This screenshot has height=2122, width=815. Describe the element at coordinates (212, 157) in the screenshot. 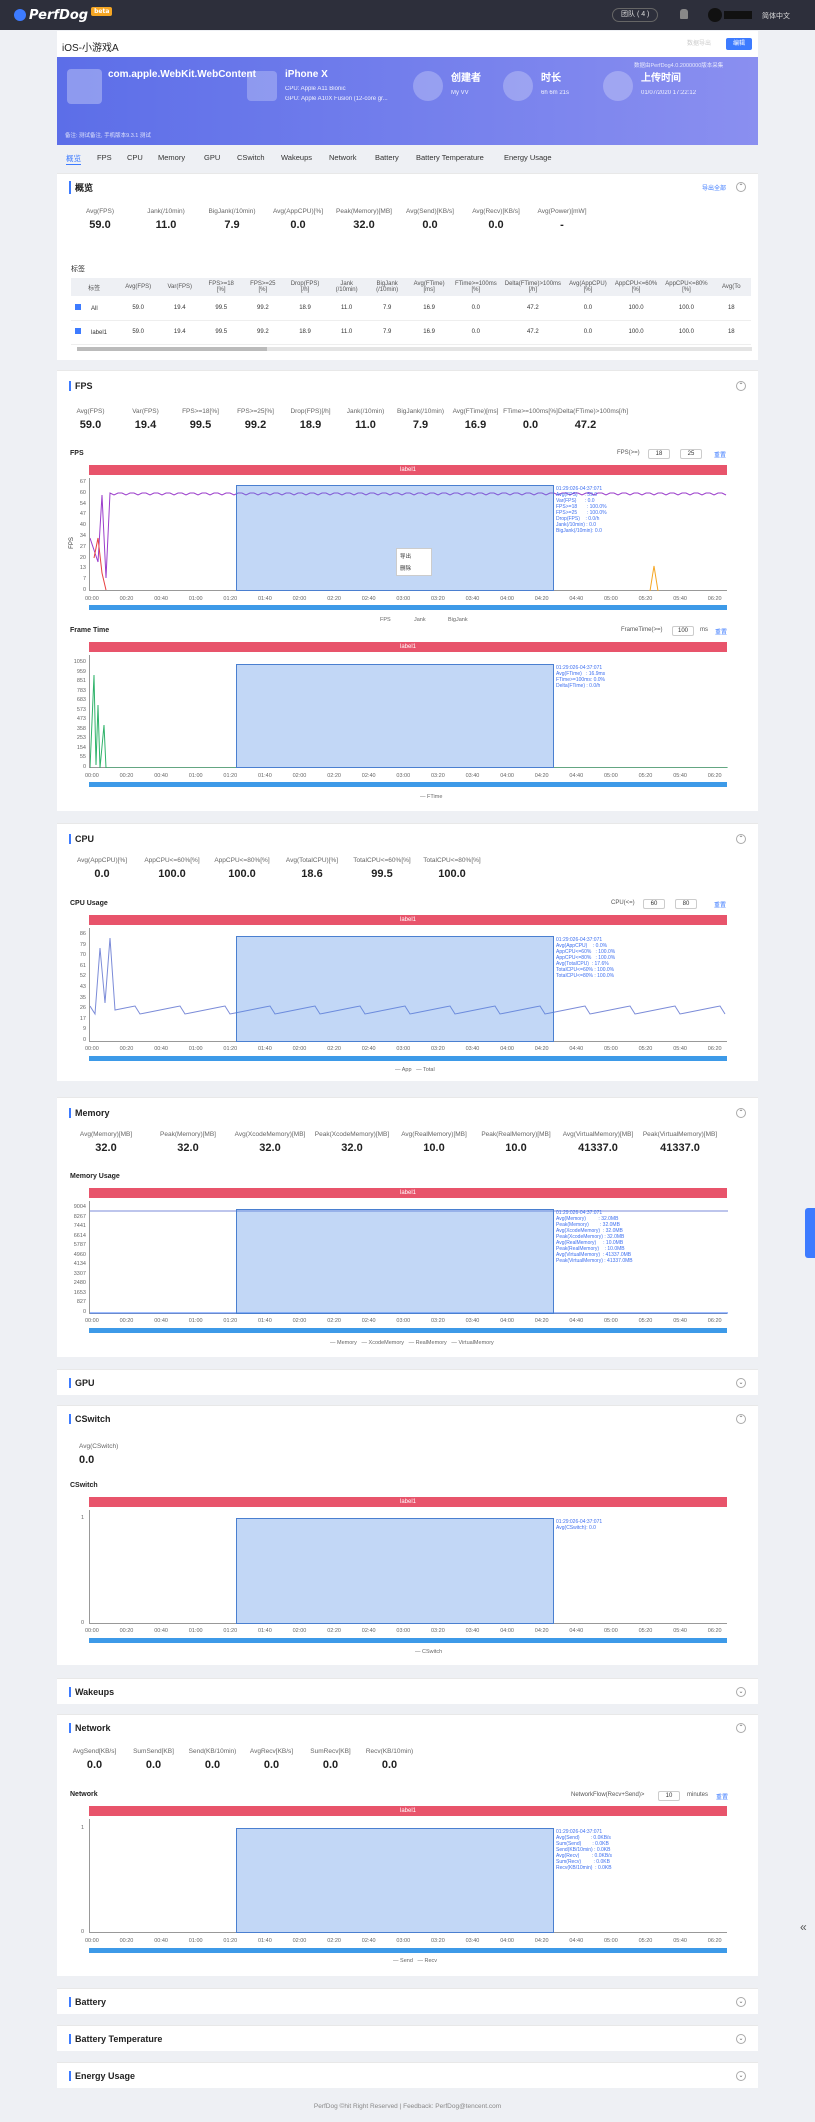

I see `tab-gpu: GPU` at that location.